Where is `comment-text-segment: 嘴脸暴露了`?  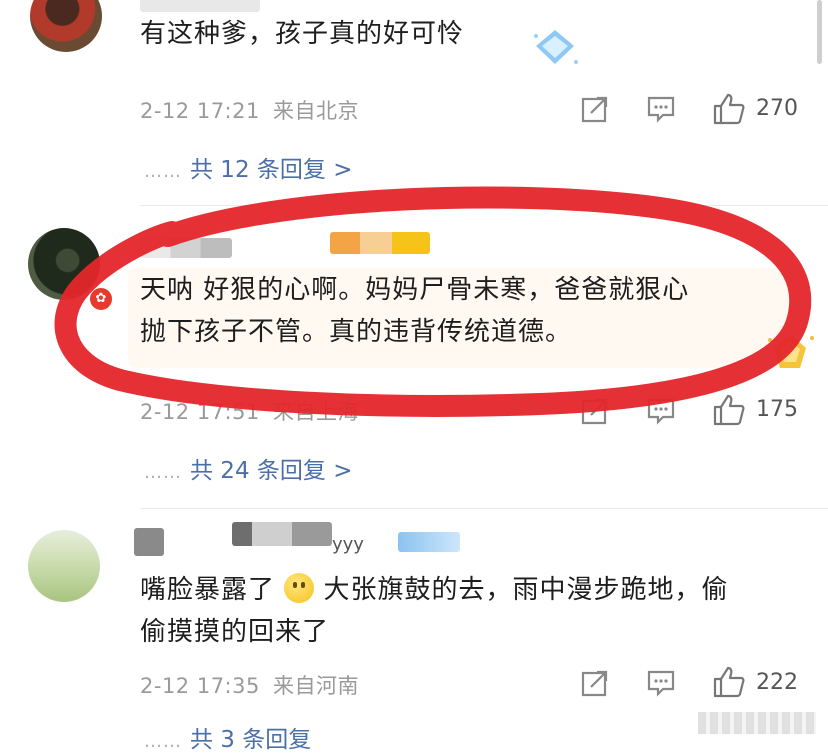 comment-text-segment: 嘴脸暴露了 is located at coordinates (208, 590).